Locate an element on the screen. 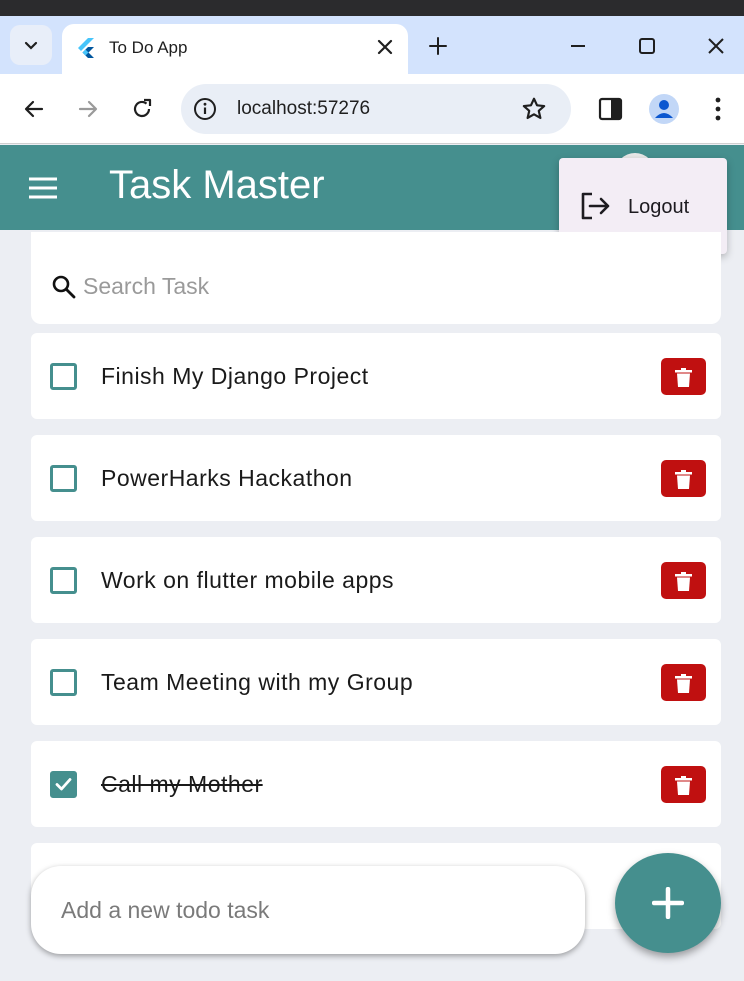 This screenshot has width=744, height=981. user-icon is located at coordinates (664, 109).